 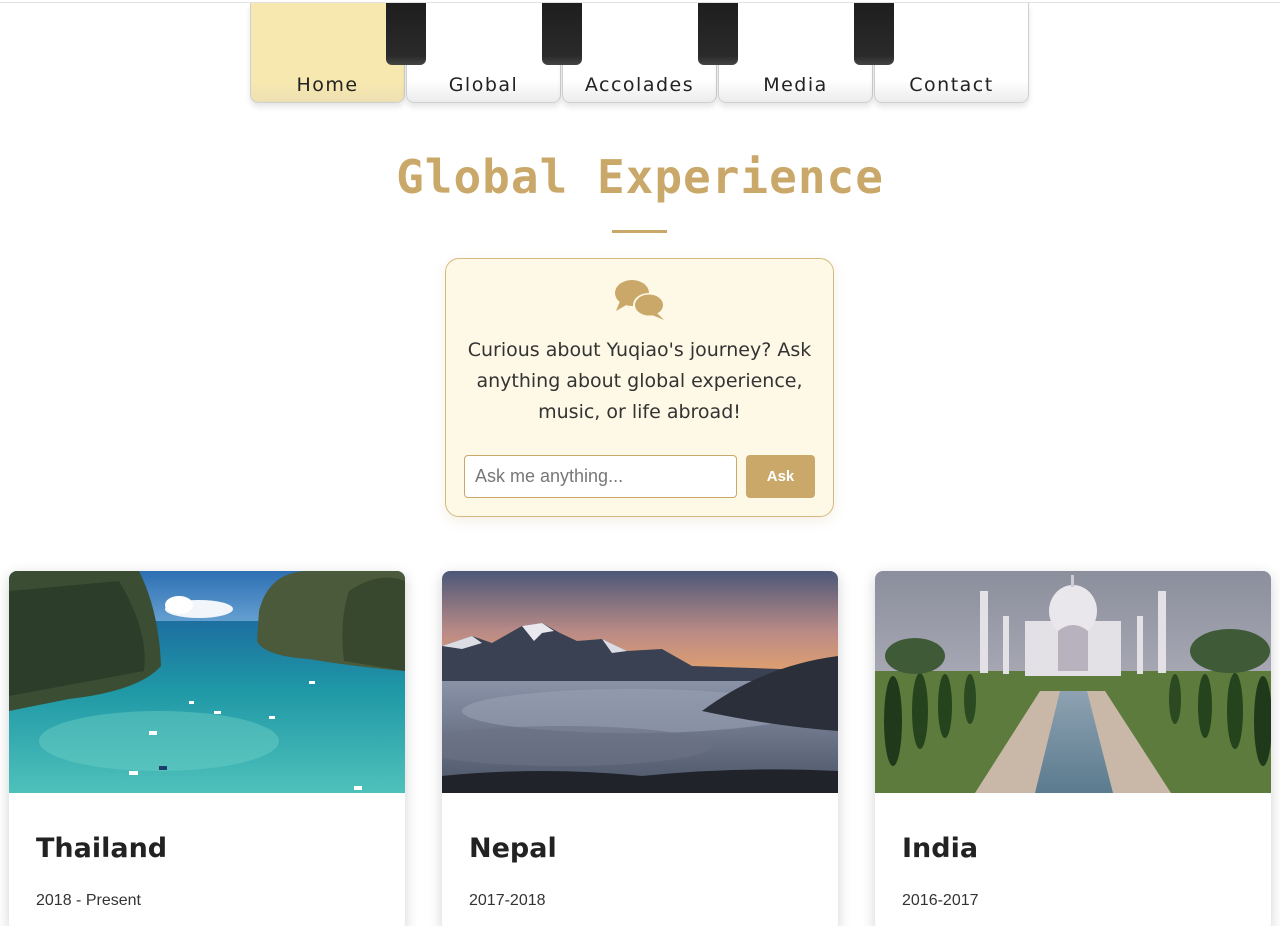 I want to click on card-title: Thailand, so click(x=102, y=848).